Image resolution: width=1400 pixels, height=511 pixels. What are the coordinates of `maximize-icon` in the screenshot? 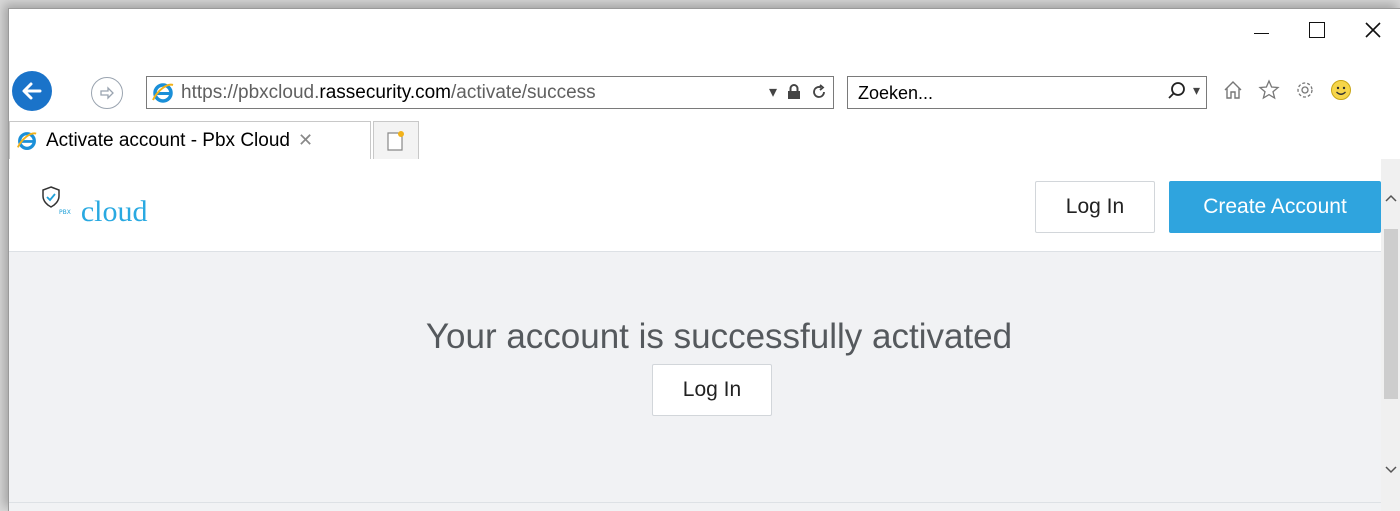 It's located at (1317, 30).